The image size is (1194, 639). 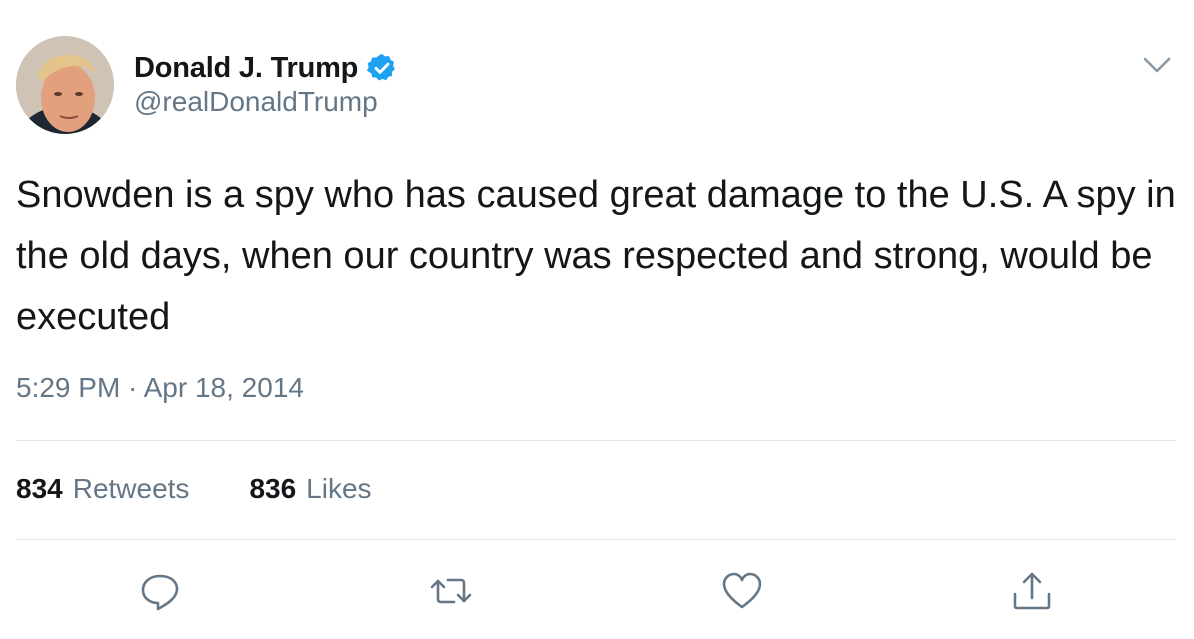 I want to click on stats-row: 834 Retweets 836 Likes, so click(x=194, y=489).